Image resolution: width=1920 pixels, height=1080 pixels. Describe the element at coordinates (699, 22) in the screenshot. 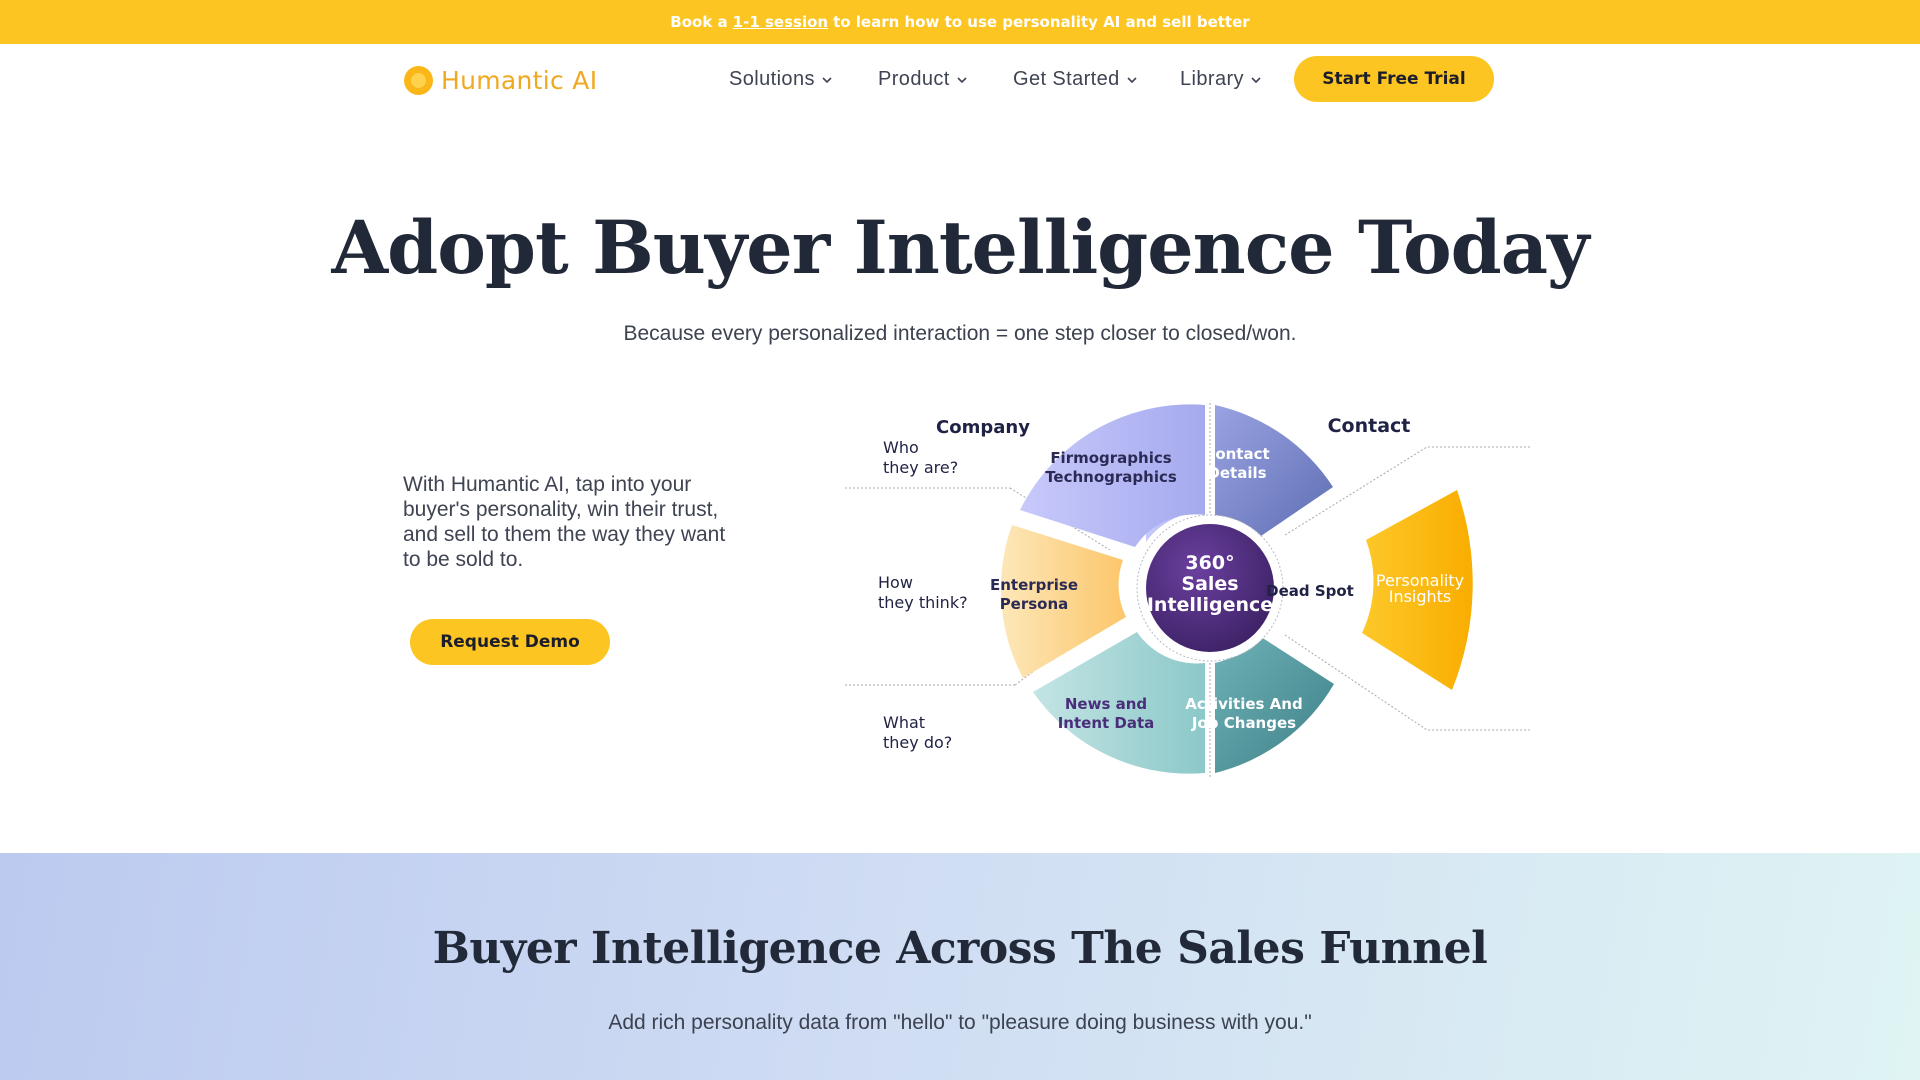

I see `announcement-prefix: Book a` at that location.